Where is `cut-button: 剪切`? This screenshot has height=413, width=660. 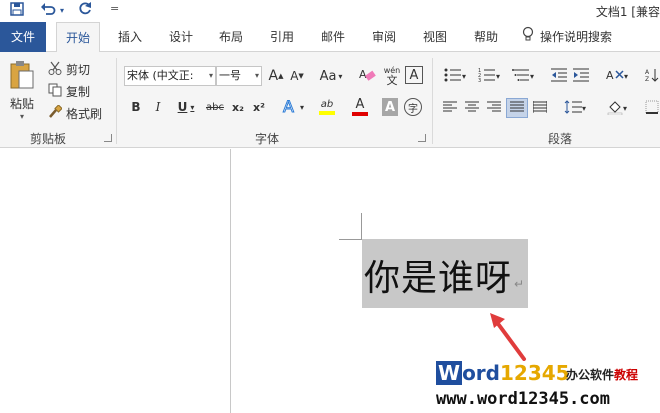
cut-button: 剪切 is located at coordinates (69, 69).